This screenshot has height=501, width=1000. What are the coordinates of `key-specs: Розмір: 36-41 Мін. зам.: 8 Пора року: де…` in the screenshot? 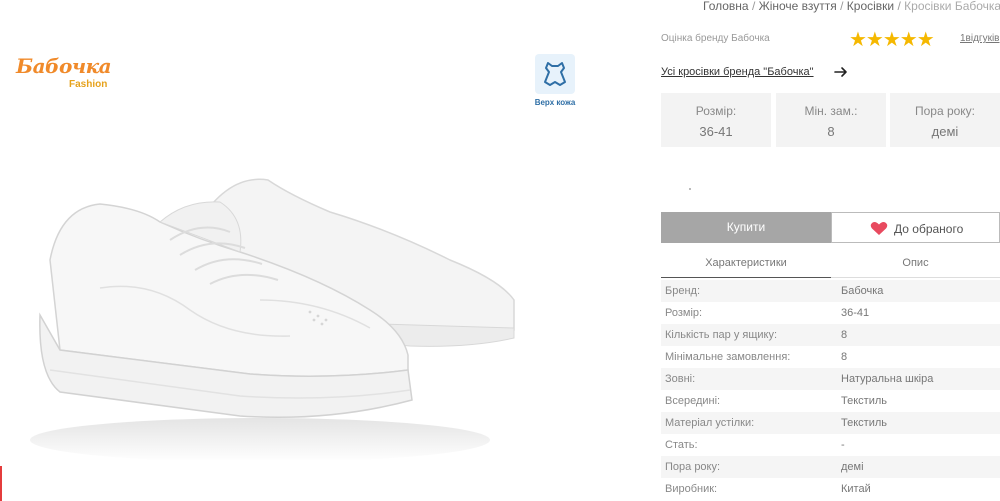 It's located at (830, 120).